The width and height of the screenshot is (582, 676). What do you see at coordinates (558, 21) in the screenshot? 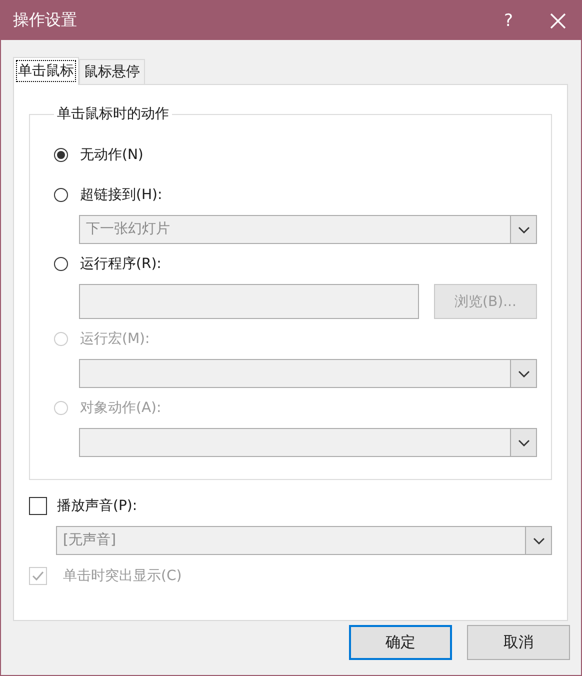
I see `close-icon` at bounding box center [558, 21].